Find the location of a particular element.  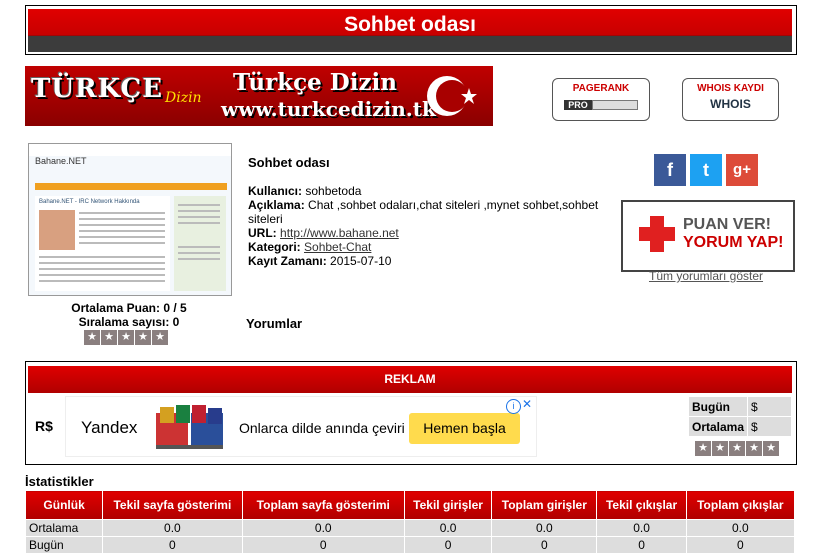

banner-logo: TÜRKÇE is located at coordinates (97, 89).